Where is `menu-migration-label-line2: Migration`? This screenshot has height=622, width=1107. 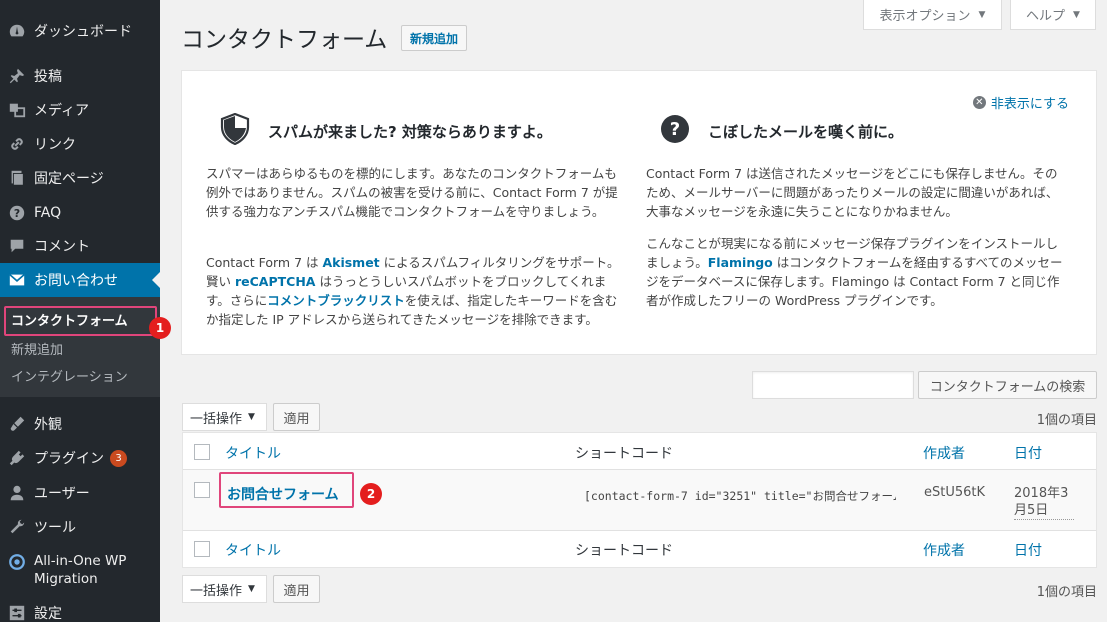
menu-migration-label-line2: Migration is located at coordinates (66, 579).